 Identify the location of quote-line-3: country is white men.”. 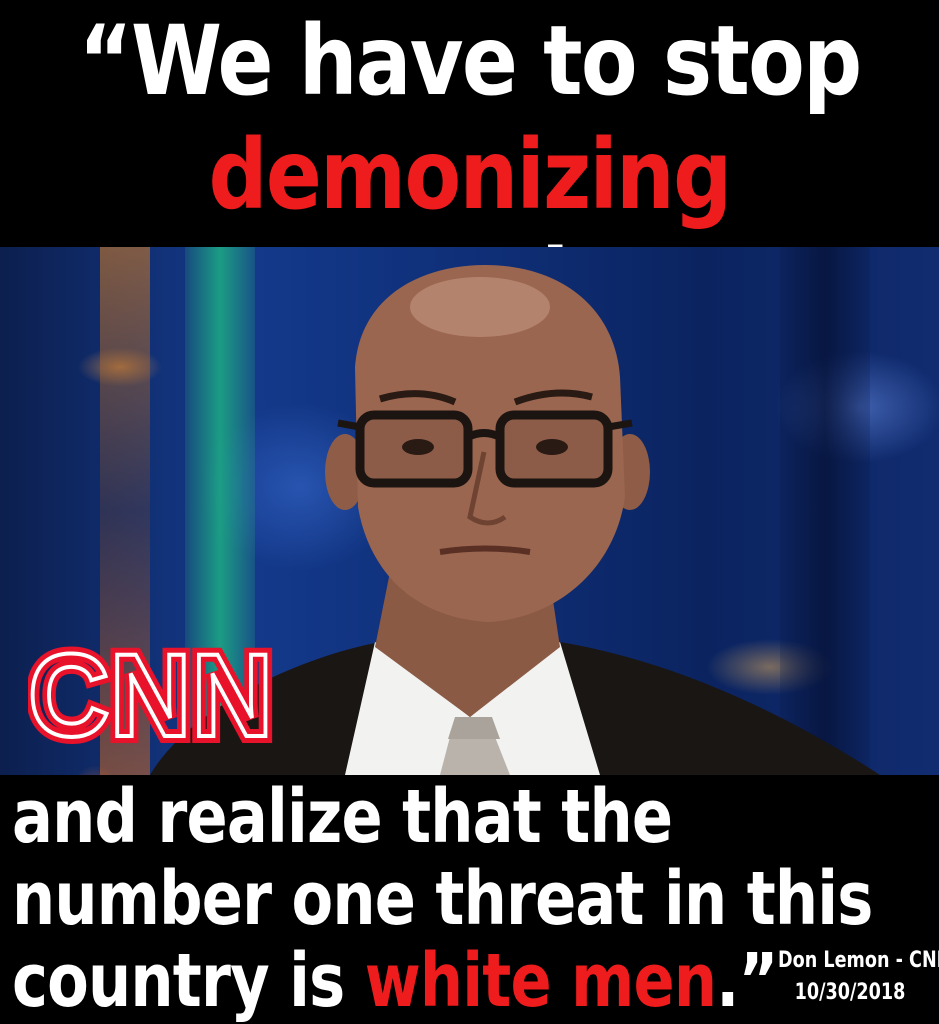
(395, 981).